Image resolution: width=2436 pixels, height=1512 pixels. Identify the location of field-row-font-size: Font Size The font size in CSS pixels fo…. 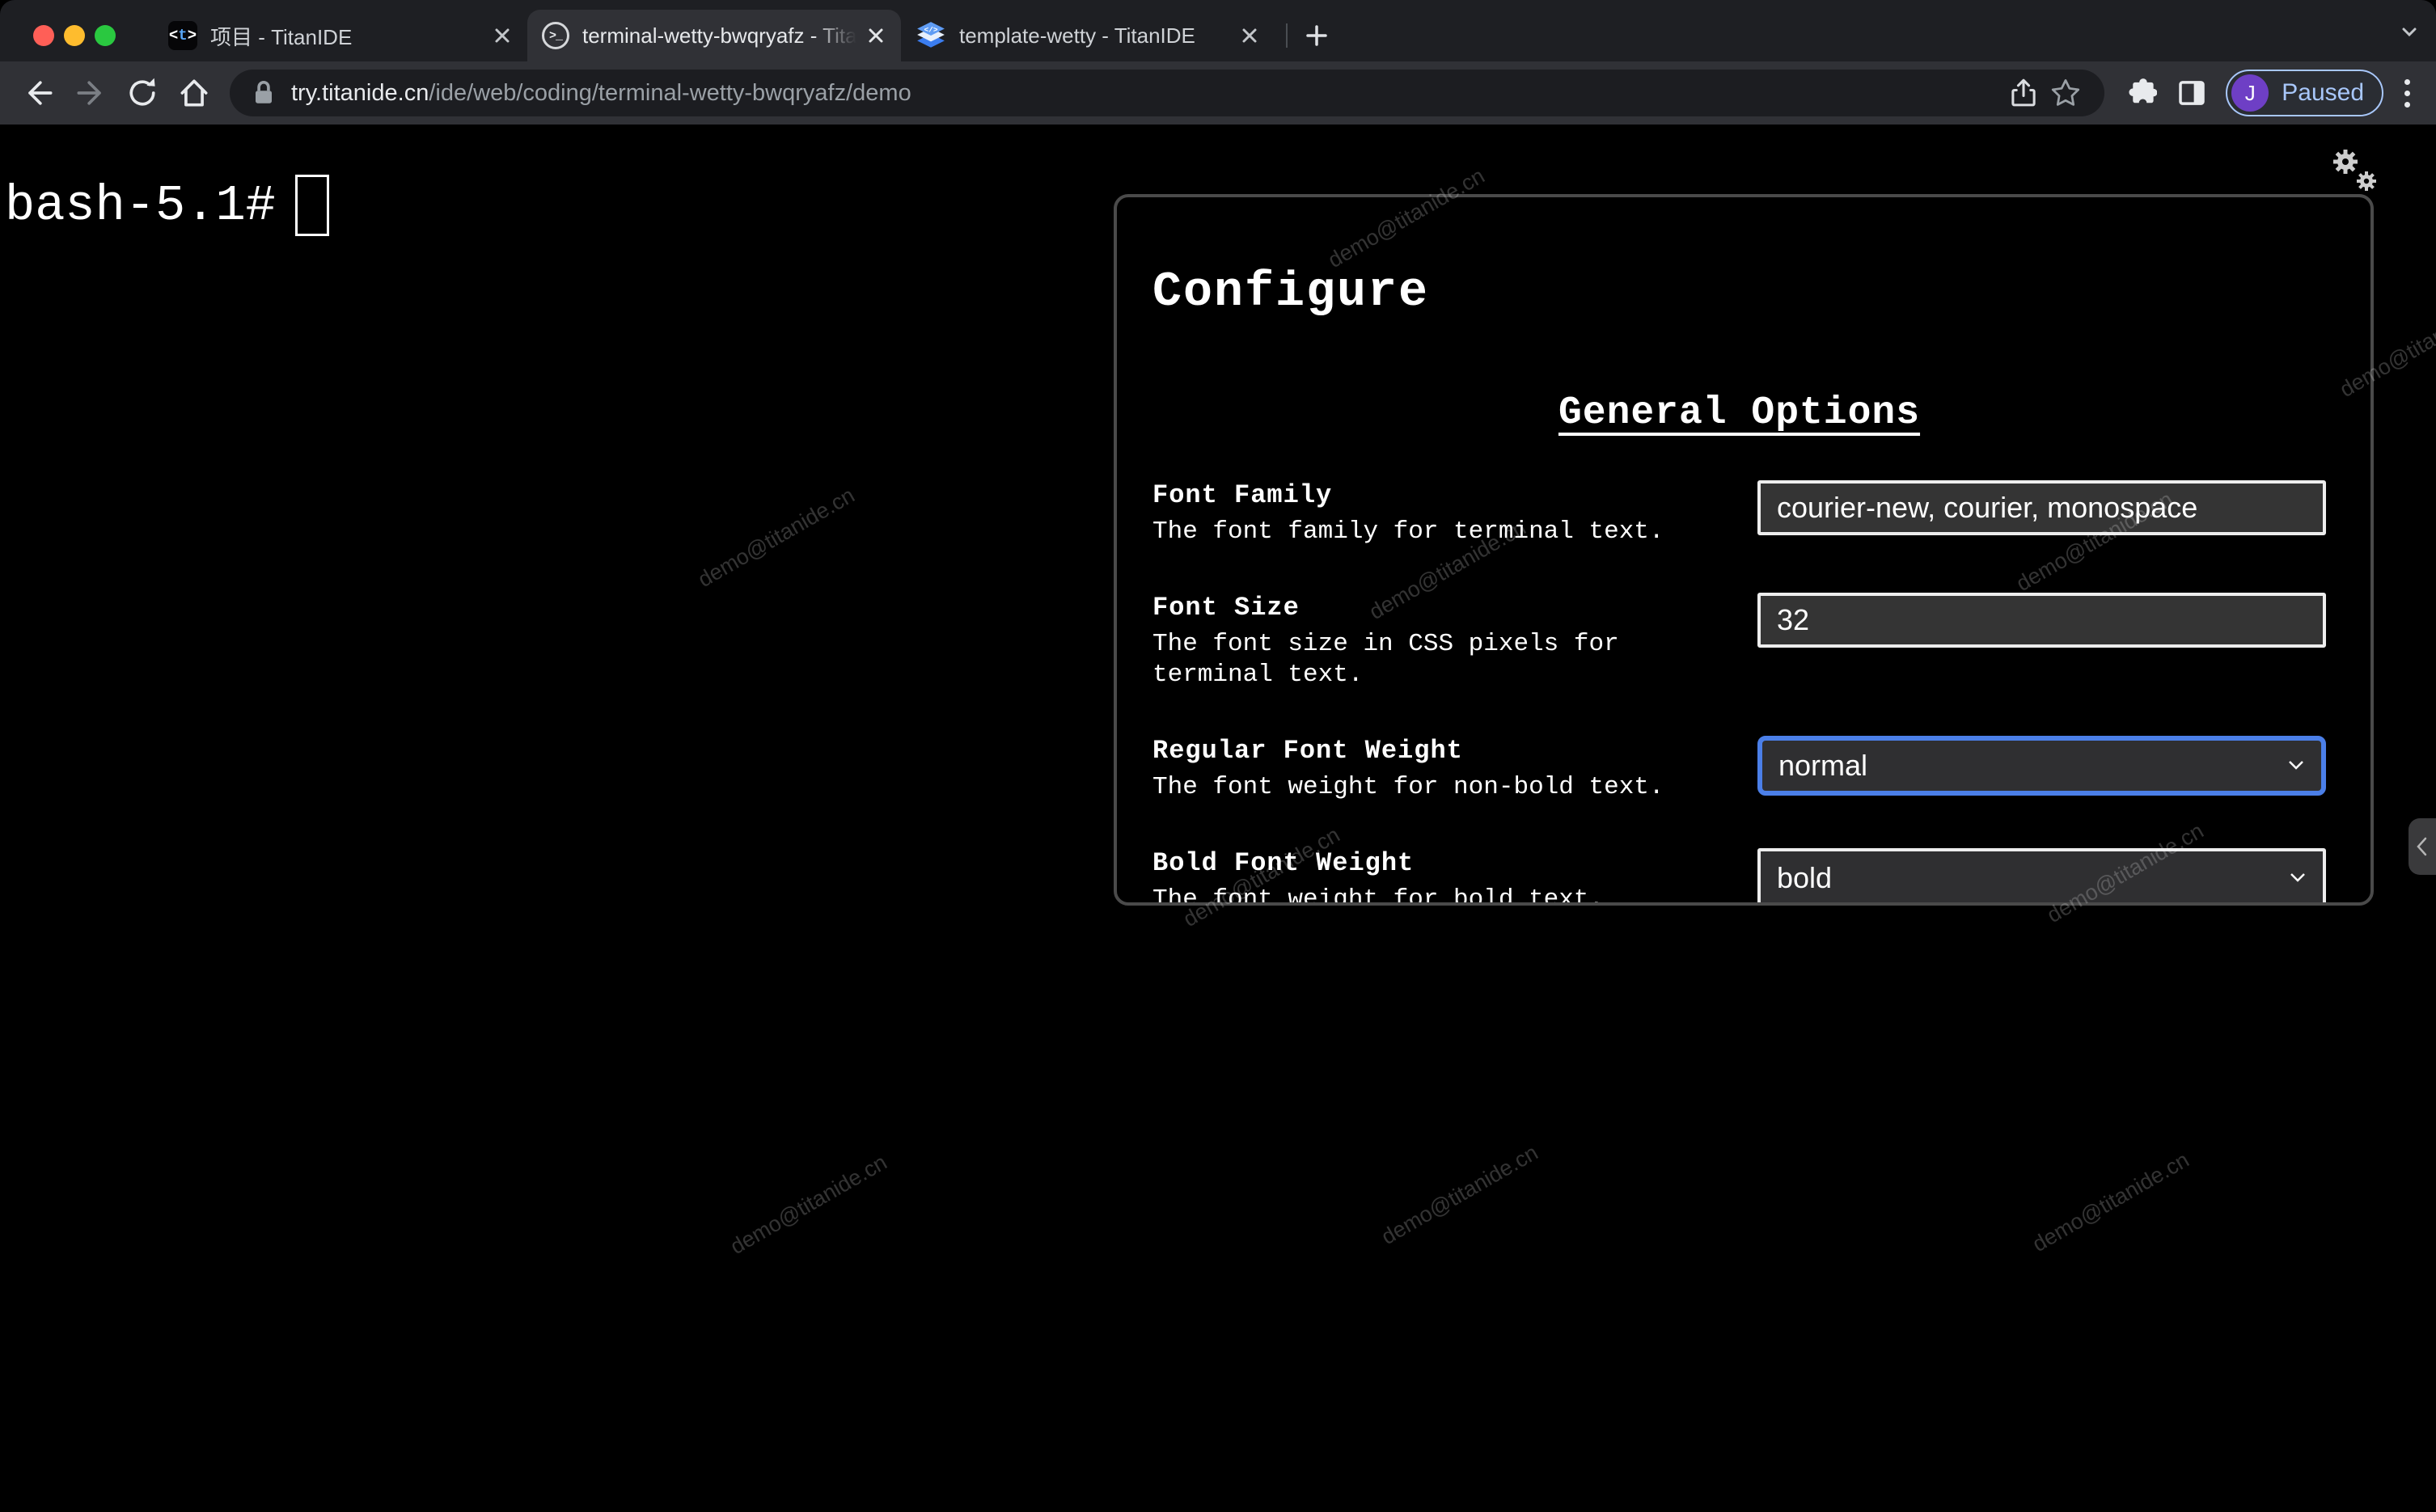
(1739, 642).